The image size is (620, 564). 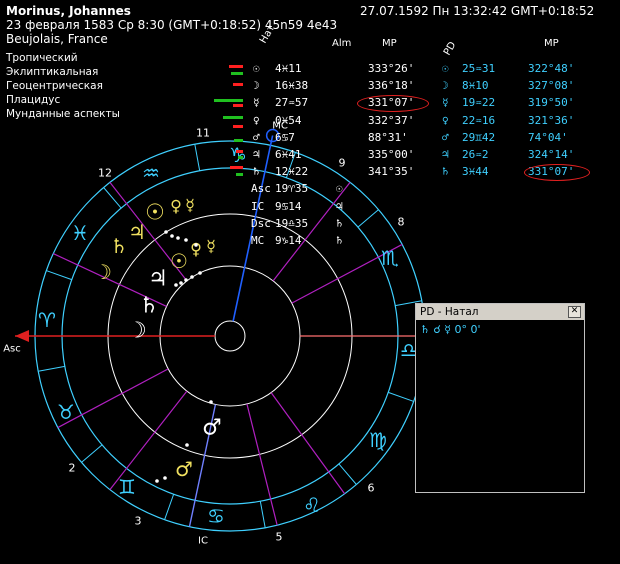 I want to click on row-position: 19♎35, so click(x=292, y=223).